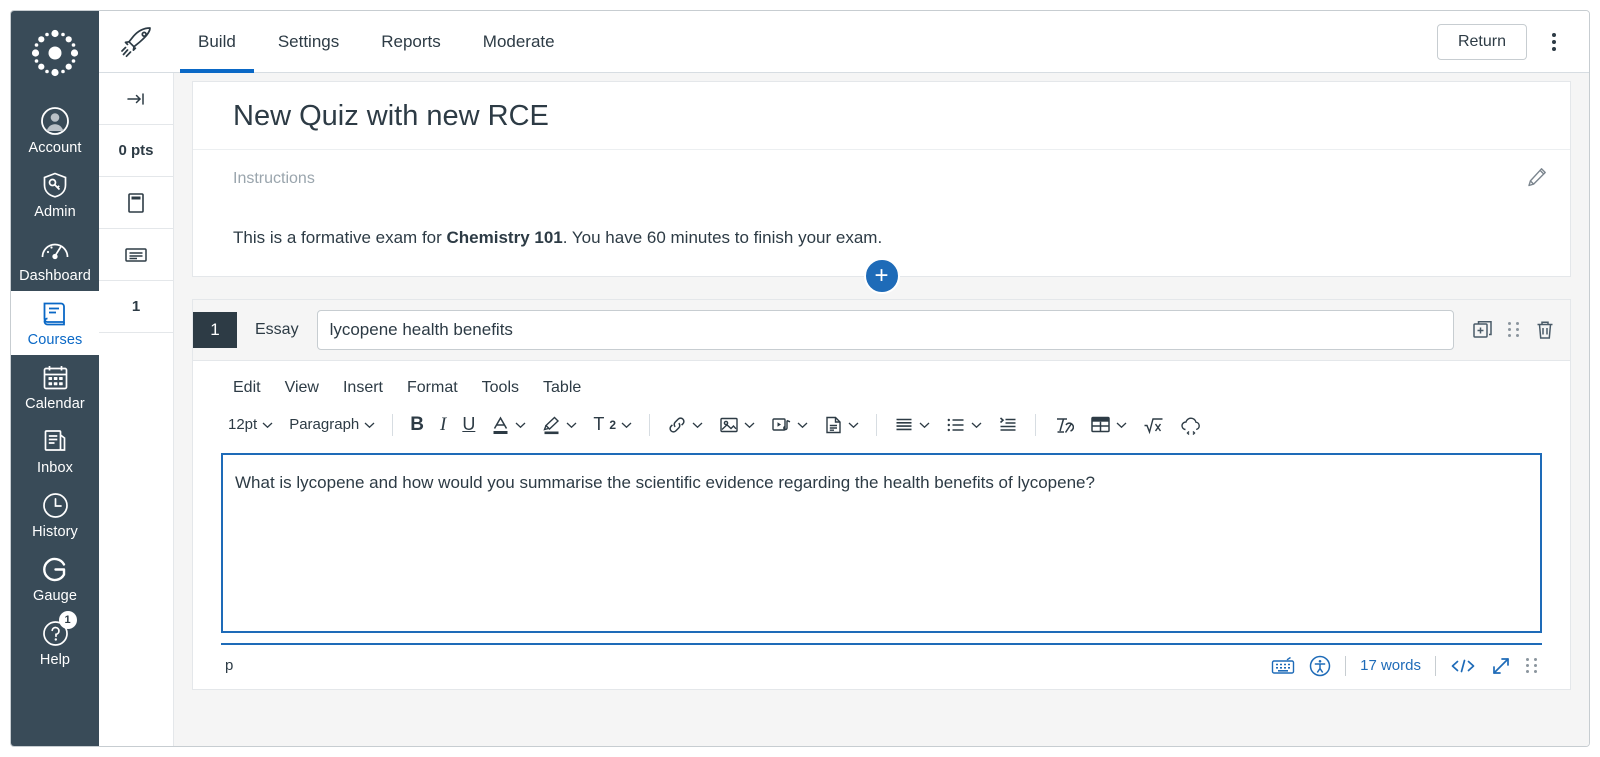 Image resolution: width=1600 pixels, height=757 pixels. Describe the element at coordinates (250, 424) in the screenshot. I see `font-size-select: 12pt` at that location.